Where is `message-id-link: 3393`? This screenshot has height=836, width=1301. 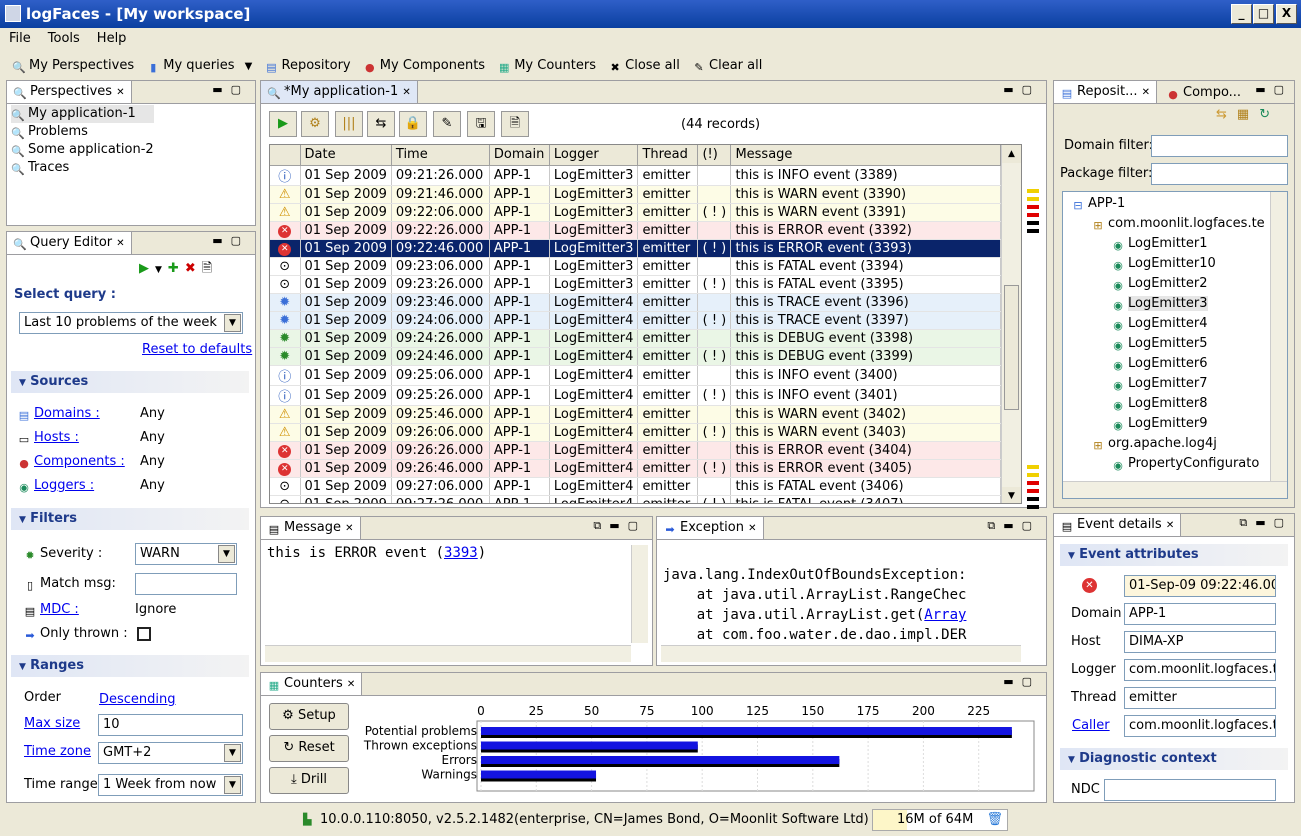
message-id-link: 3393 is located at coordinates (461, 553).